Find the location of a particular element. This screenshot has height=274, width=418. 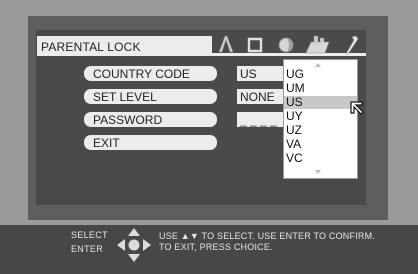

dropdown-item-vc: VC is located at coordinates (320, 158).